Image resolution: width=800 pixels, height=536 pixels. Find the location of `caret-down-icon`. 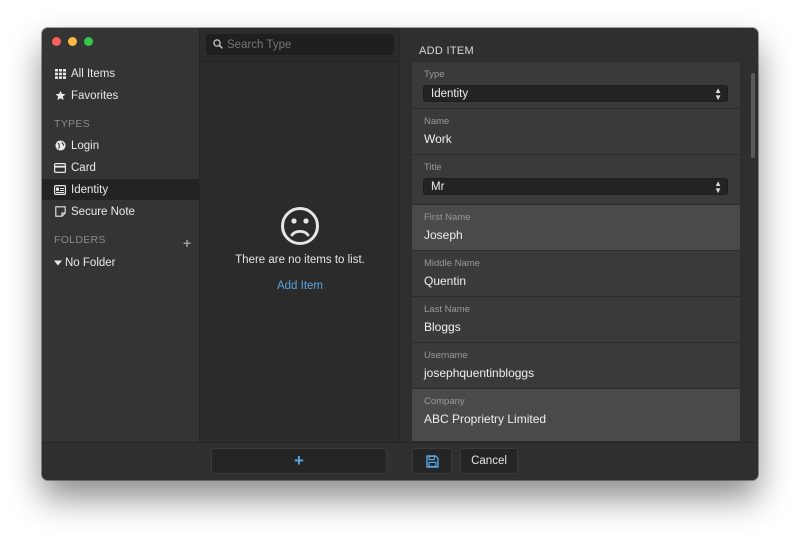

caret-down-icon is located at coordinates (58, 263).